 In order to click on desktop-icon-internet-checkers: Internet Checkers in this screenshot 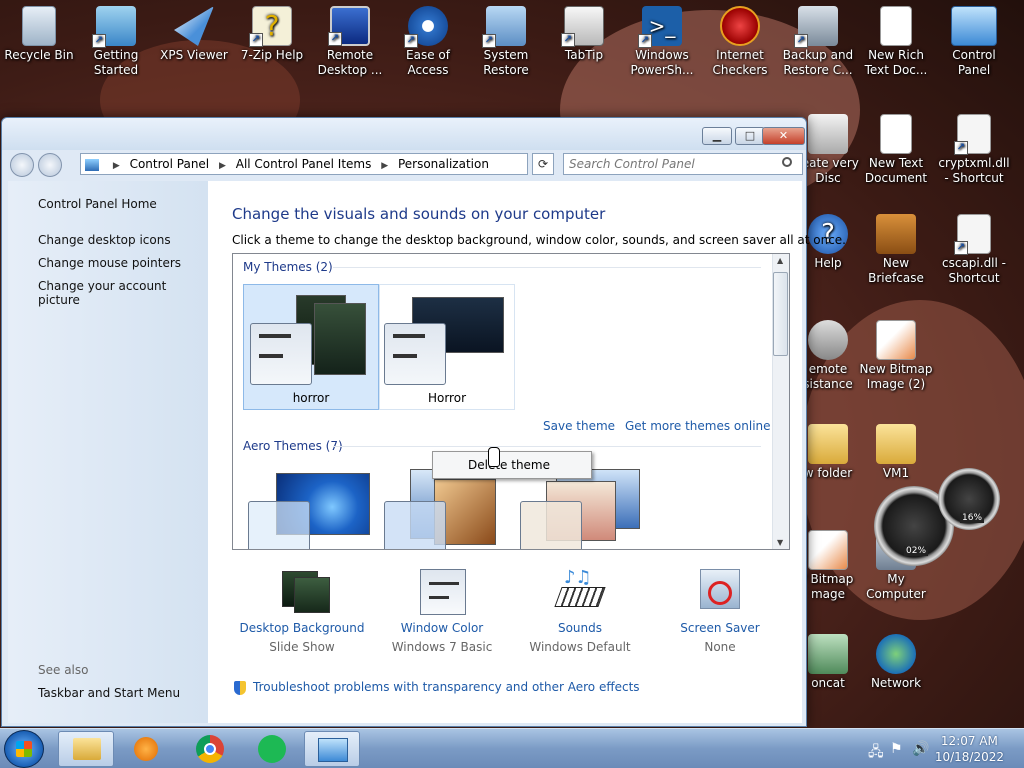, I will do `click(740, 40)`.